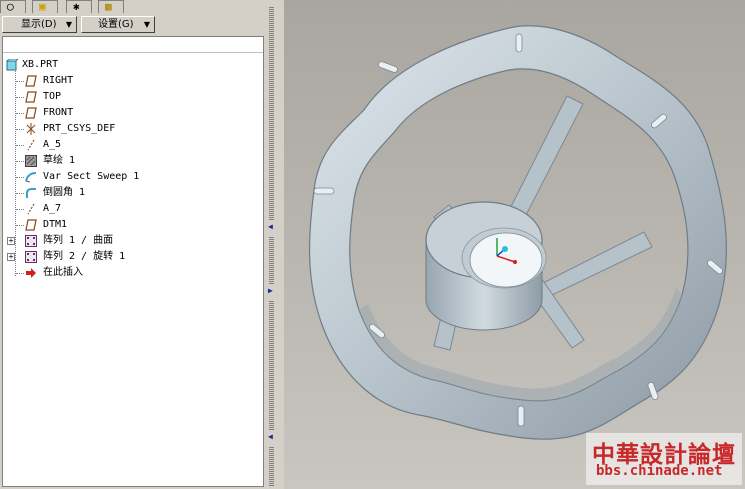 The height and width of the screenshot is (489, 745). I want to click on tree-item-sketch: 草绘 1, so click(133, 161).